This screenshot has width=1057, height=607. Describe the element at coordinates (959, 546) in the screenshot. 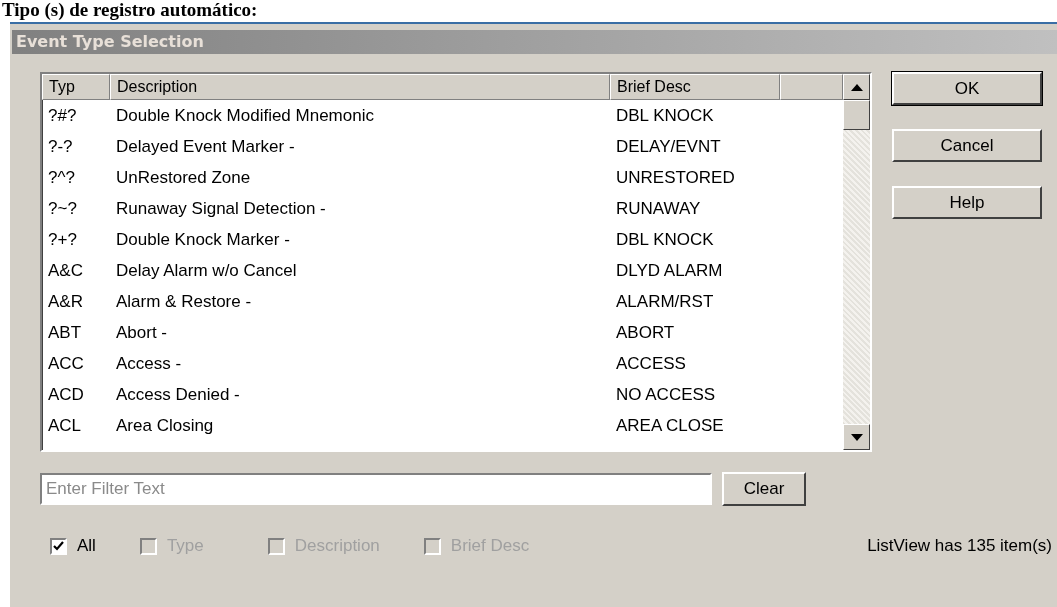

I see `status-text: ListView has 135 item(s)` at that location.